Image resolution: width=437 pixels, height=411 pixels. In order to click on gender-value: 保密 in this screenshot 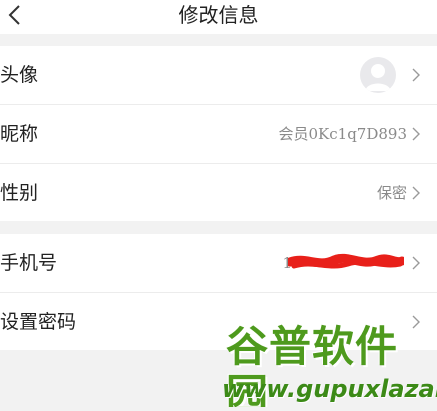, I will do `click(391, 193)`.